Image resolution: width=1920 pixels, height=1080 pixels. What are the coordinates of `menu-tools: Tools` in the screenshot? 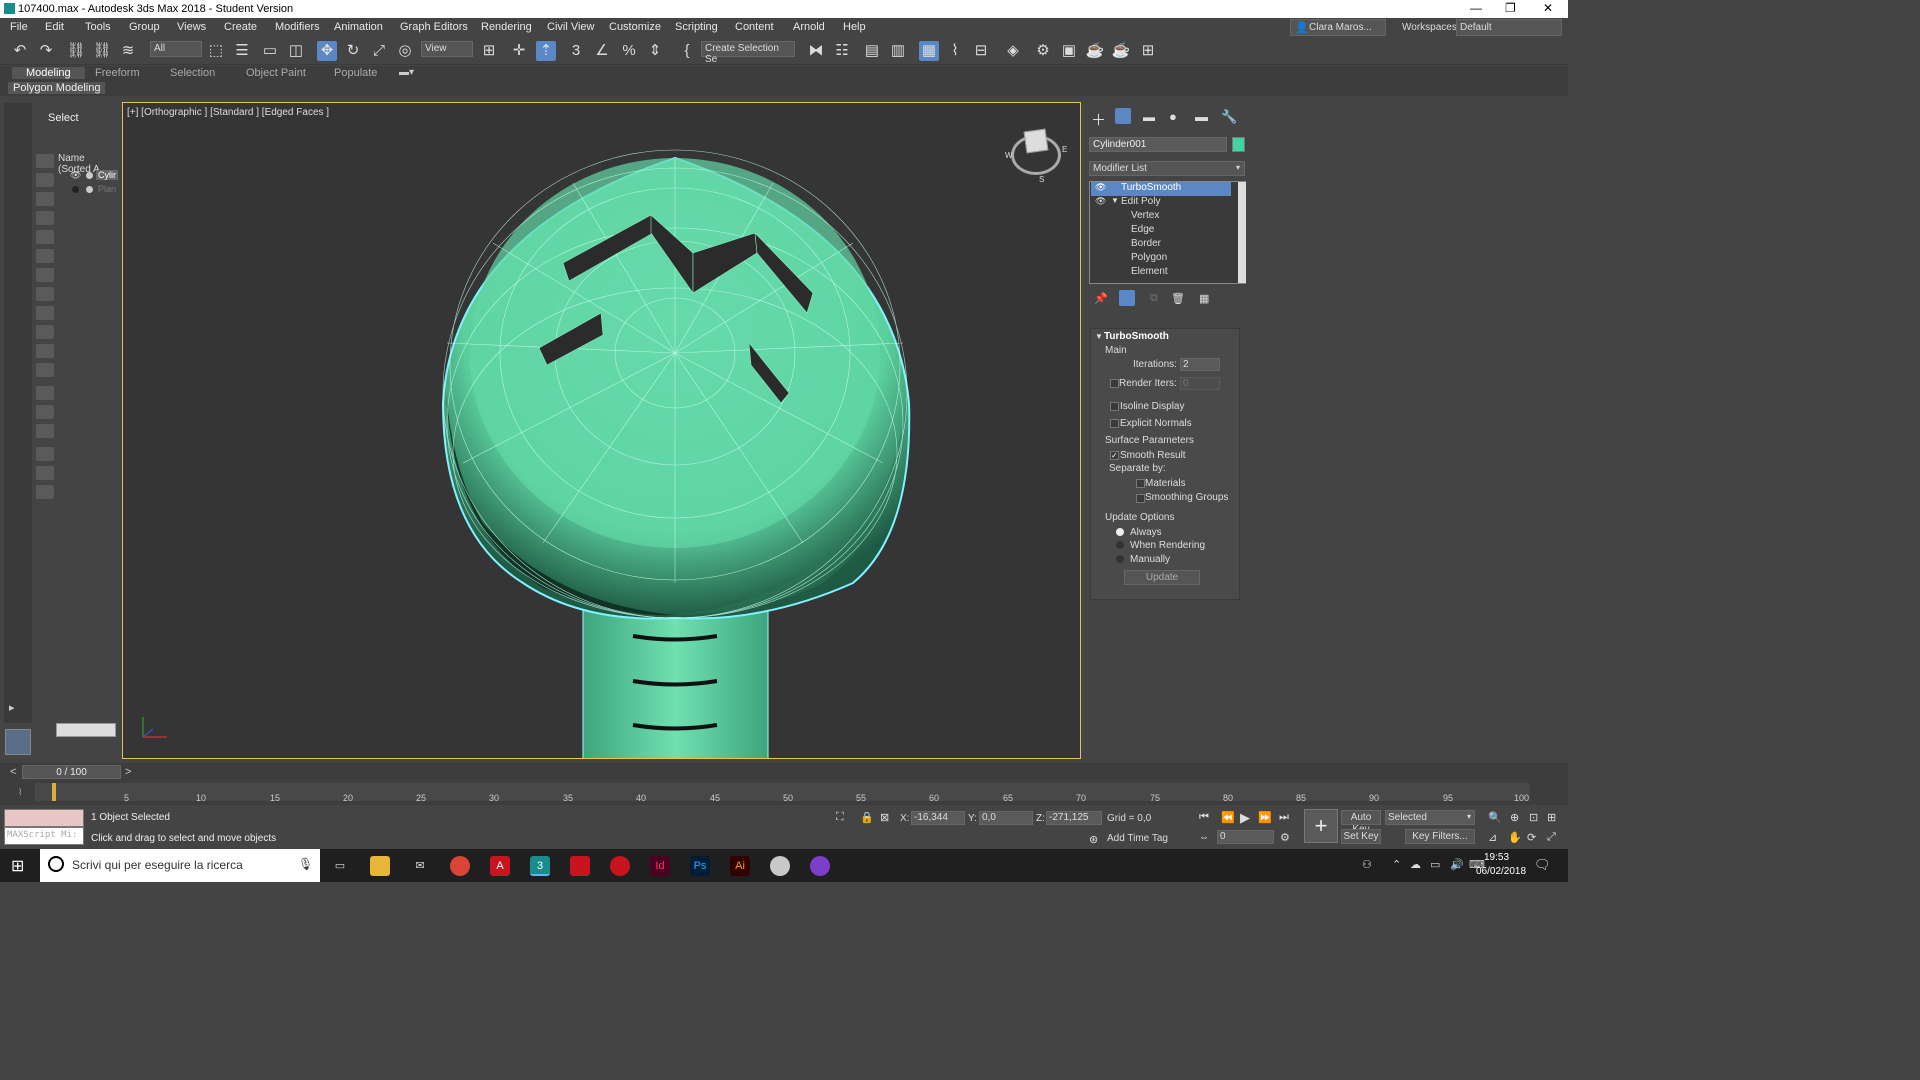 It's located at (98, 27).